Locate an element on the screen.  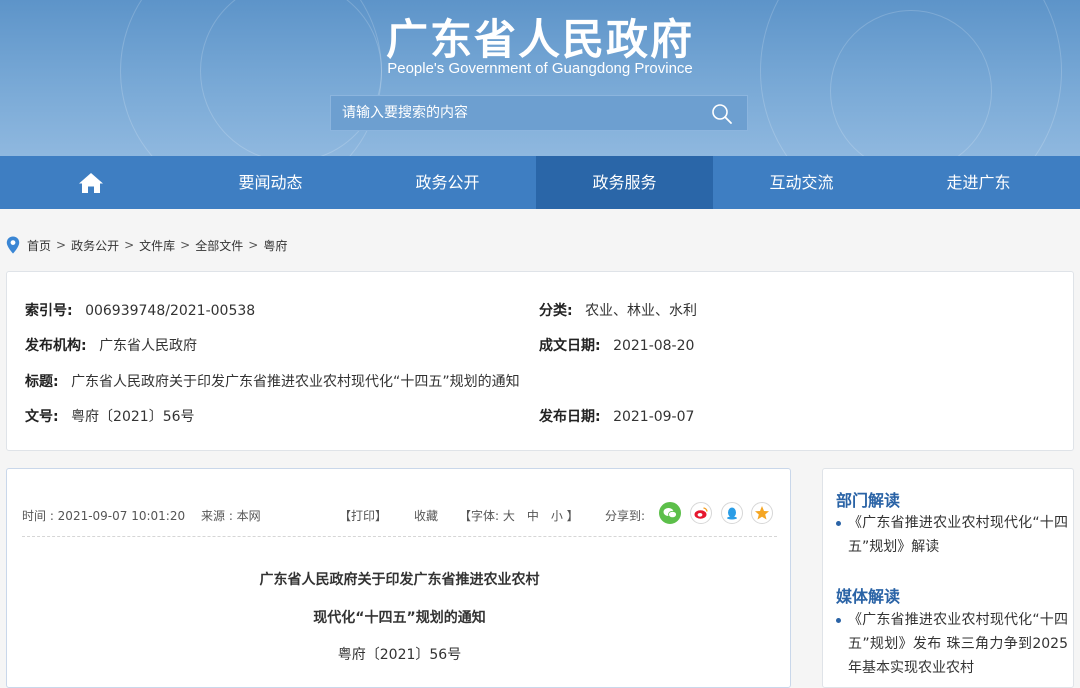
doc-number-label: 文号: is located at coordinates (42, 417).